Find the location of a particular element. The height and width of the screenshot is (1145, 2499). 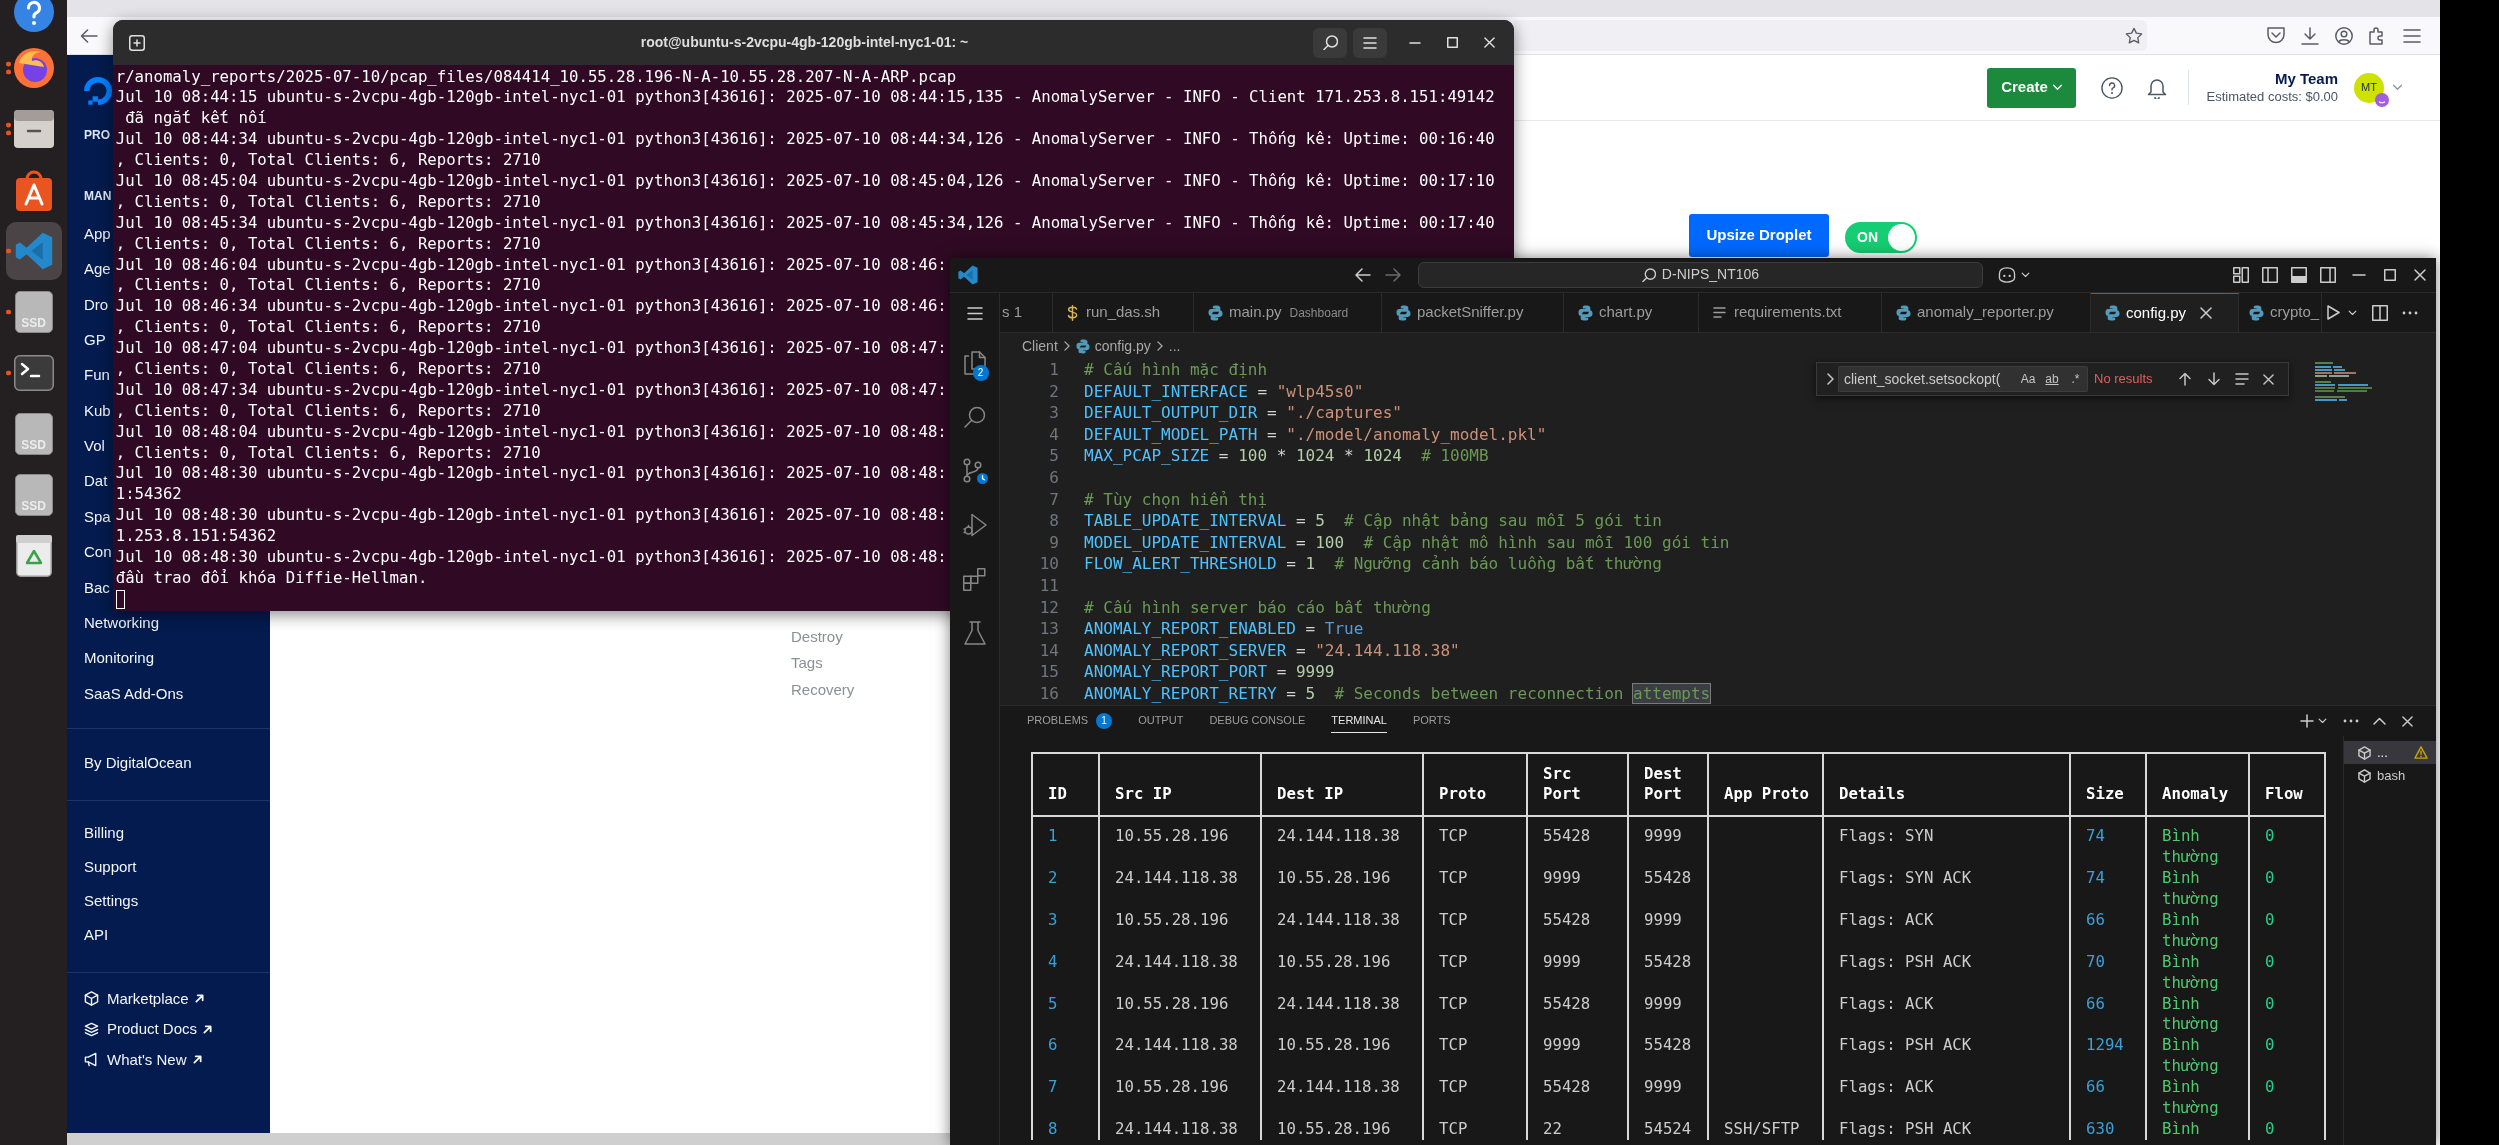

extensions-icon is located at coordinates (974, 579).